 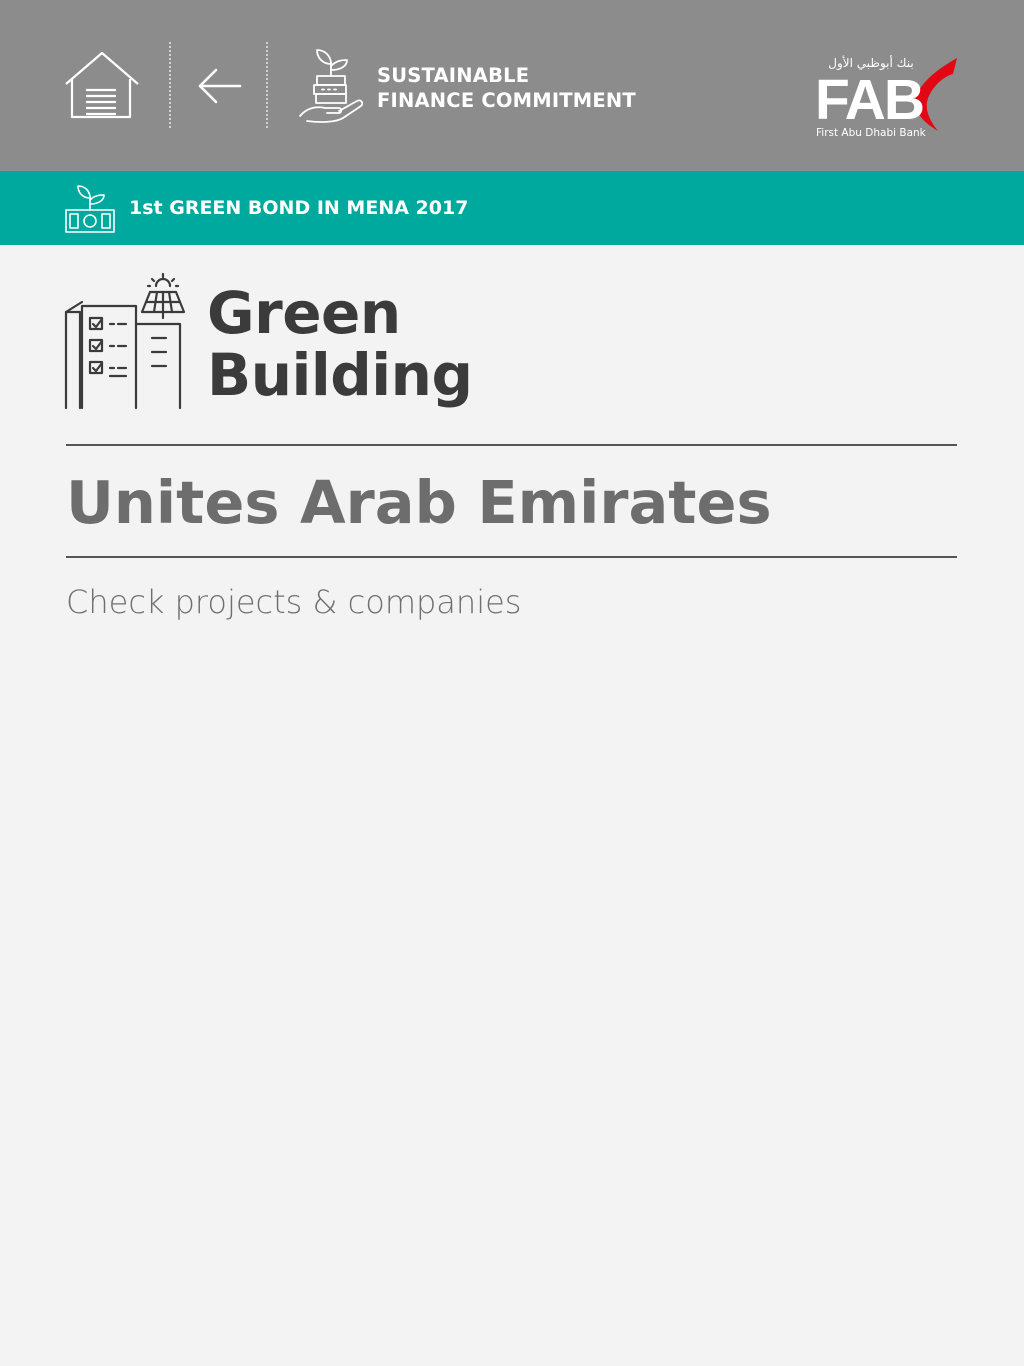 I want to click on back-button, so click(x=220, y=86).